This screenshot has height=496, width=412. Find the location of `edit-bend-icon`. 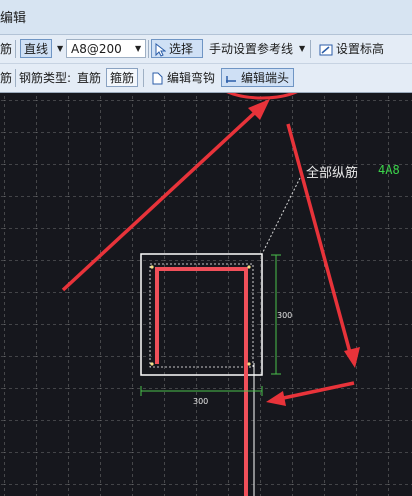

edit-bend-icon is located at coordinates (157, 78).